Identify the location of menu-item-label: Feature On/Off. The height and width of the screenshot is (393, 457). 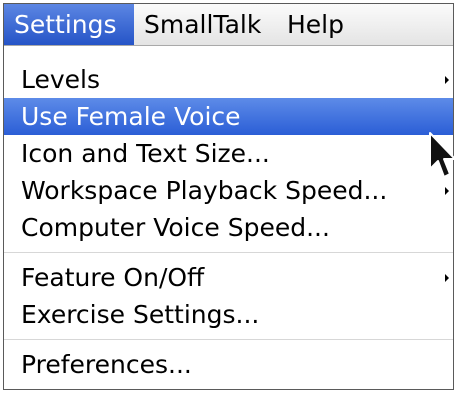
(113, 277).